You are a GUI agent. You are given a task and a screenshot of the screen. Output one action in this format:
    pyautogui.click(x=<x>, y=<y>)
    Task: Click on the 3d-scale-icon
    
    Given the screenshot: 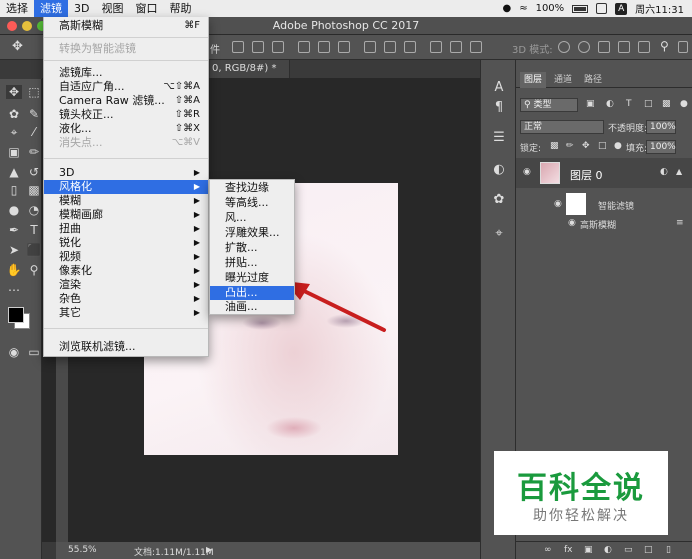 What is the action you would take?
    pyautogui.click(x=644, y=47)
    